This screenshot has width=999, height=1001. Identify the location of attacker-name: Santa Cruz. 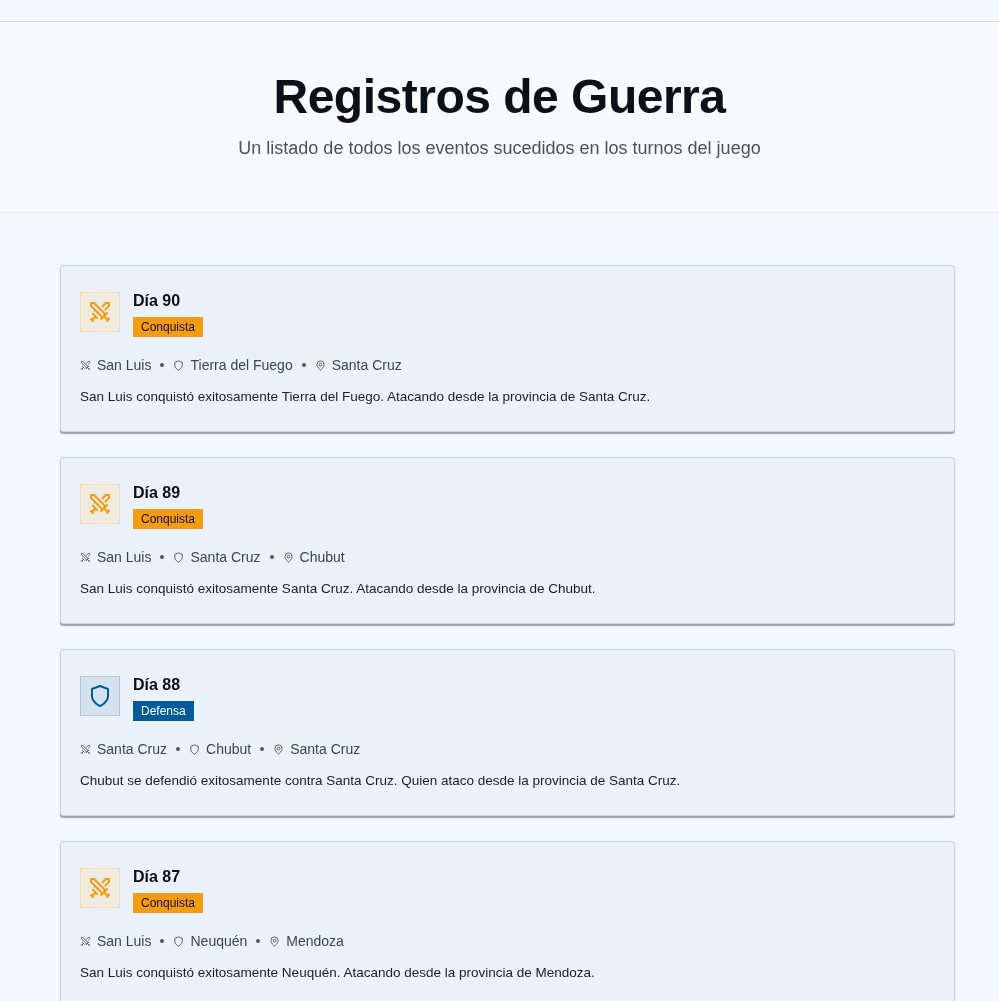
(132, 749).